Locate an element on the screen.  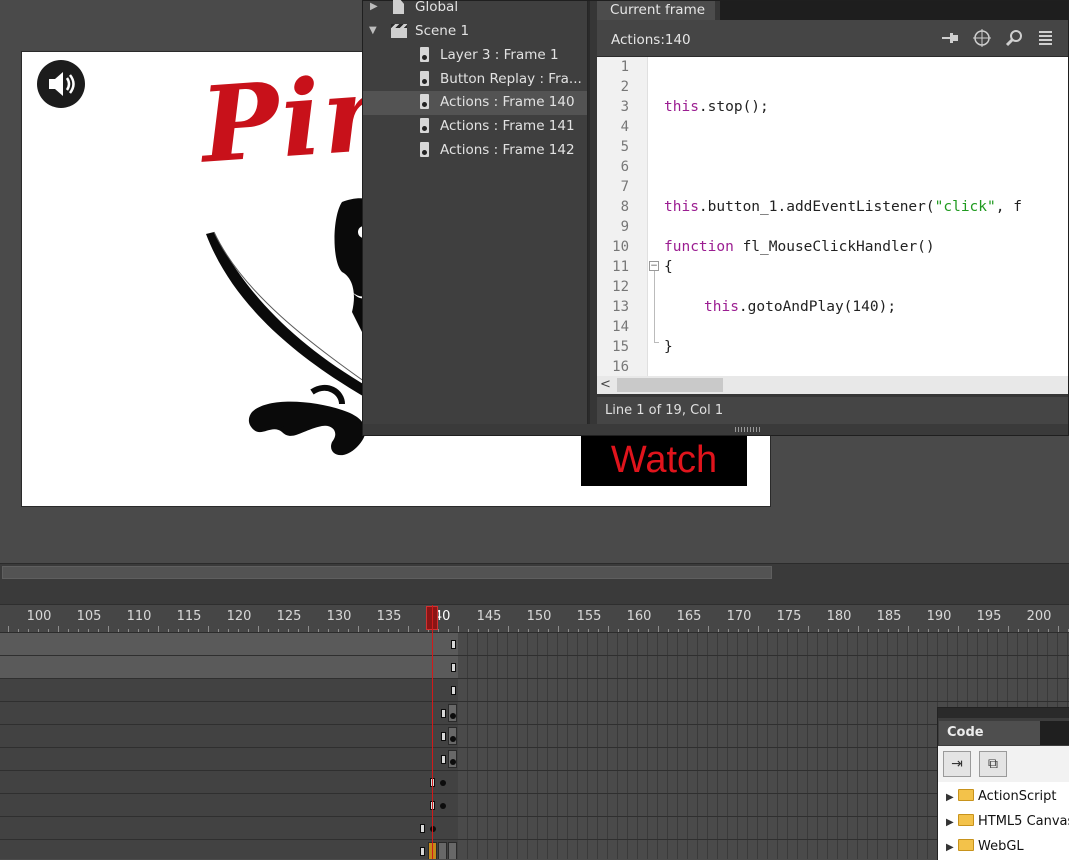
cursor-position-status: Line 1 of 19, Col 1 is located at coordinates (664, 410).